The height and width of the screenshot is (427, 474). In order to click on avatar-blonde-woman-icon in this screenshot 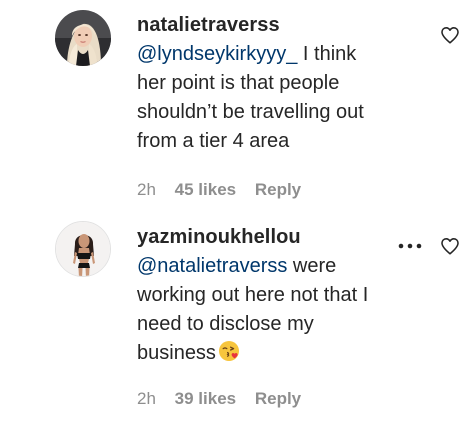, I will do `click(83, 38)`.